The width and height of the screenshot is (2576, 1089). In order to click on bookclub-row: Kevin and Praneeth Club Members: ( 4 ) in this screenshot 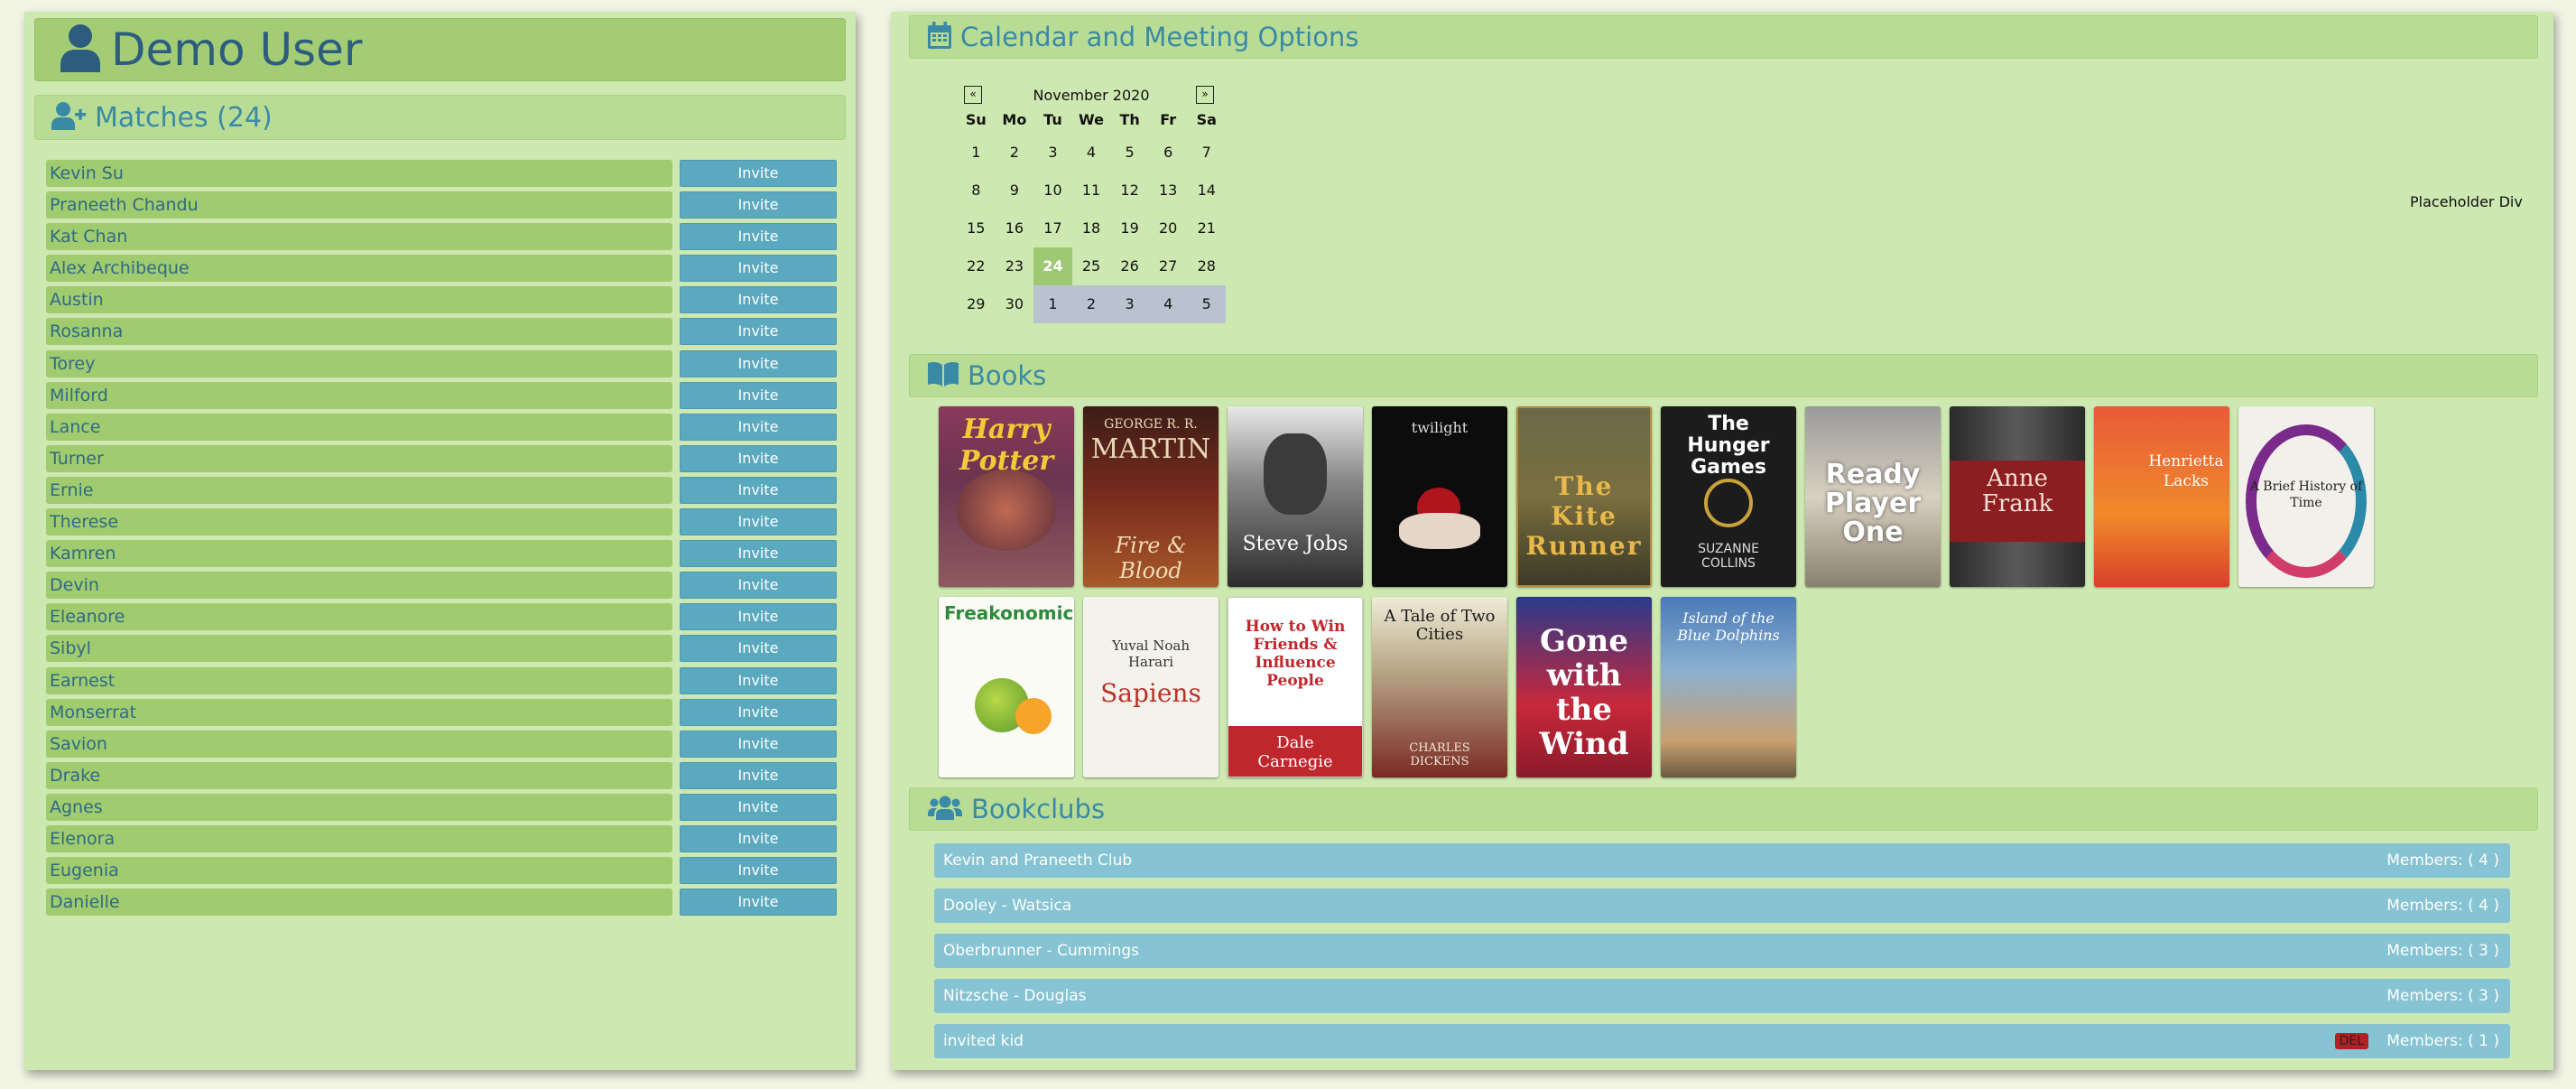, I will do `click(1722, 861)`.